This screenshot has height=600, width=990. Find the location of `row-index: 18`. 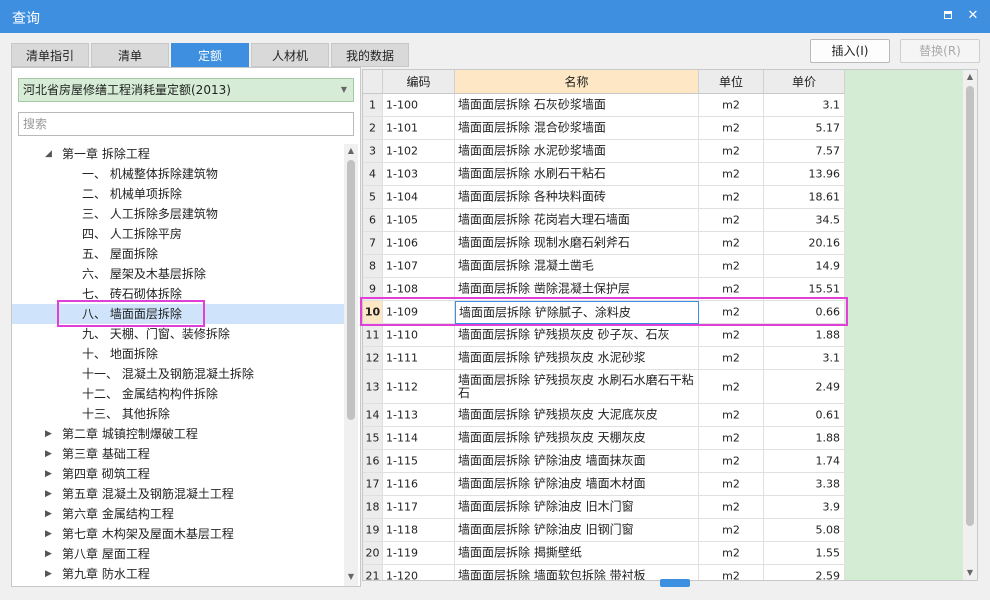

row-index: 18 is located at coordinates (373, 507).